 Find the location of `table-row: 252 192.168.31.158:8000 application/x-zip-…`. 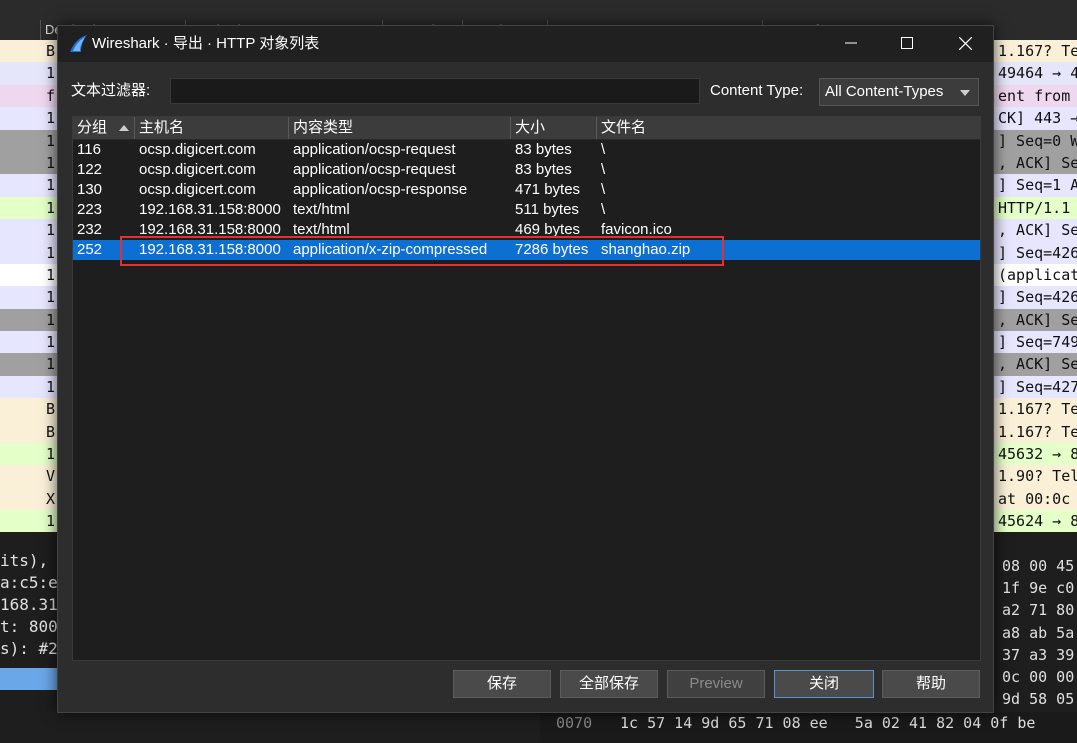

table-row: 252 192.168.31.158:8000 application/x-zip-… is located at coordinates (526, 250).